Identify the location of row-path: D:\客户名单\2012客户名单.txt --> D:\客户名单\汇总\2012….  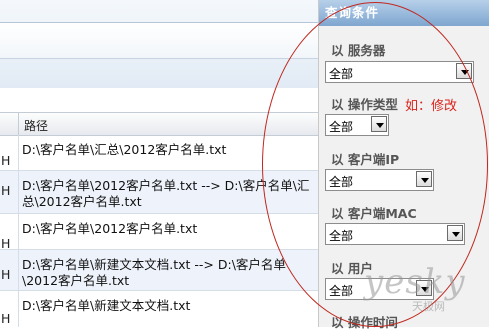
(166, 193).